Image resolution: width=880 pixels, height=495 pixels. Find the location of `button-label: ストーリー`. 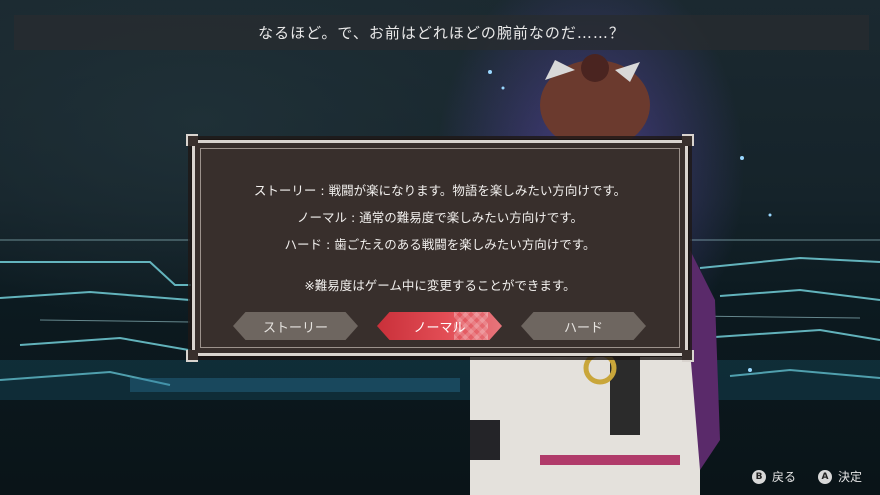

button-label: ストーリー is located at coordinates (295, 328).